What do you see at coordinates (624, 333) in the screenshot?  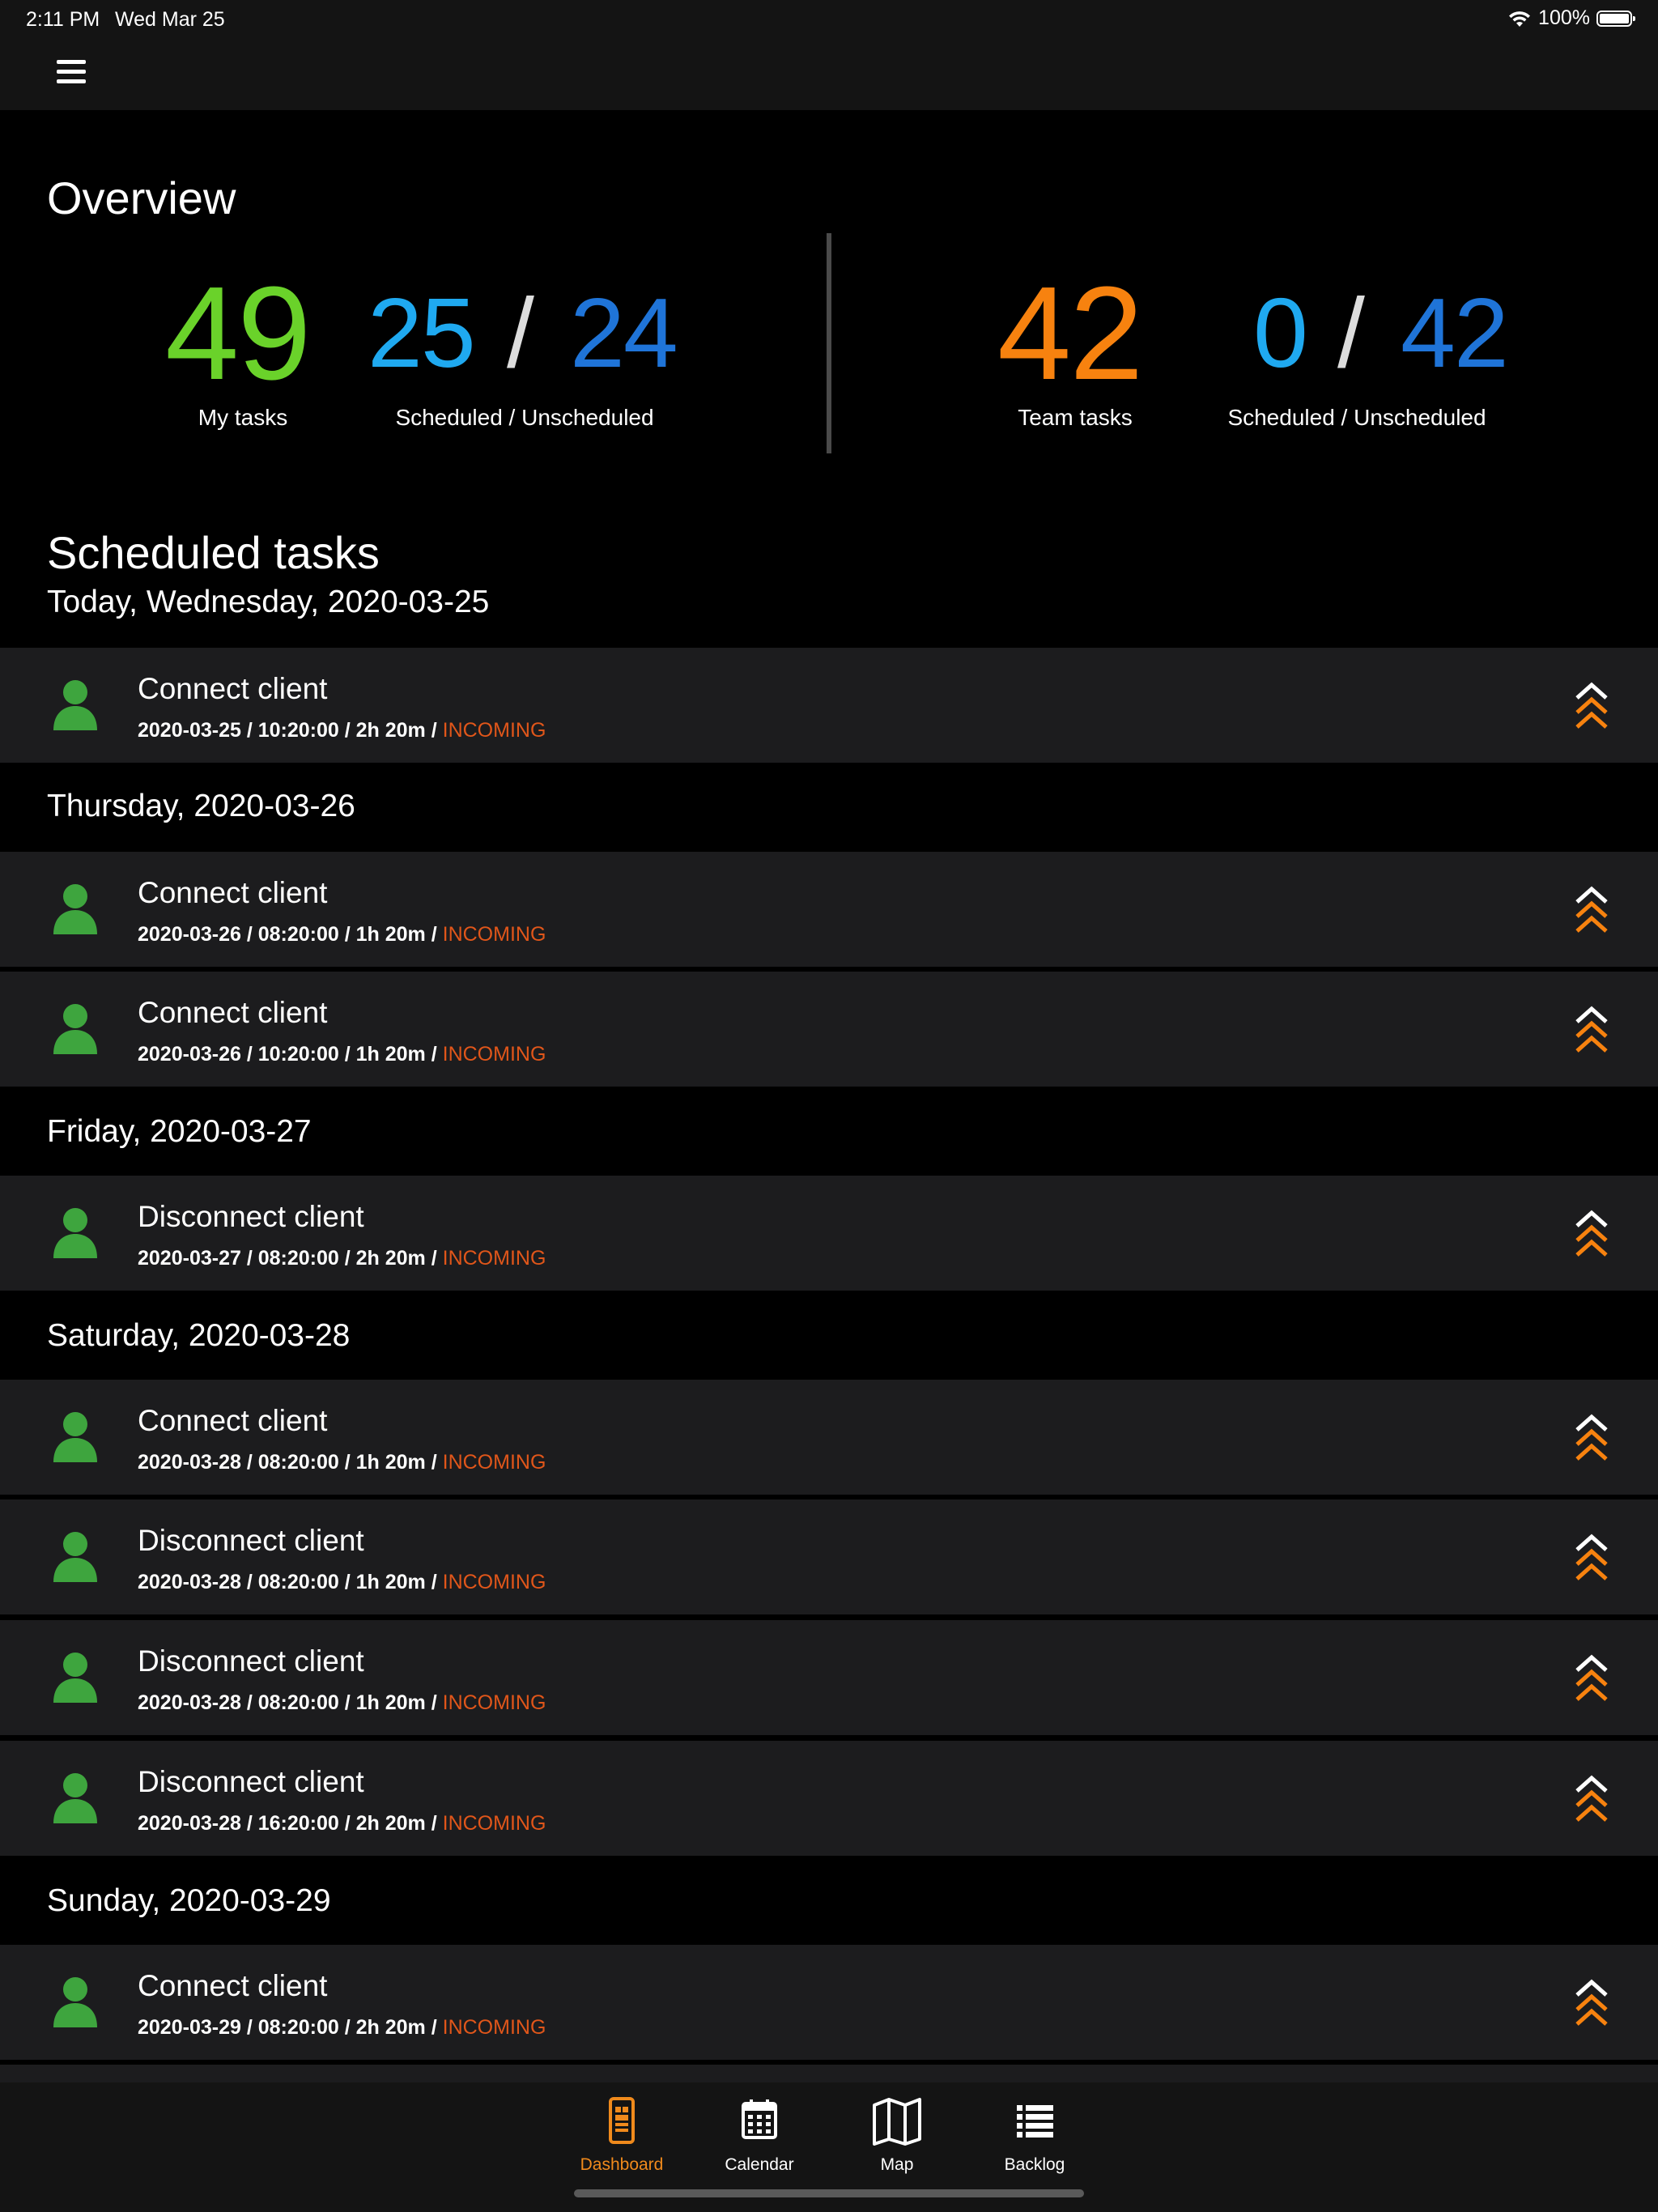 I see `my-unscheduled-count: 24` at bounding box center [624, 333].